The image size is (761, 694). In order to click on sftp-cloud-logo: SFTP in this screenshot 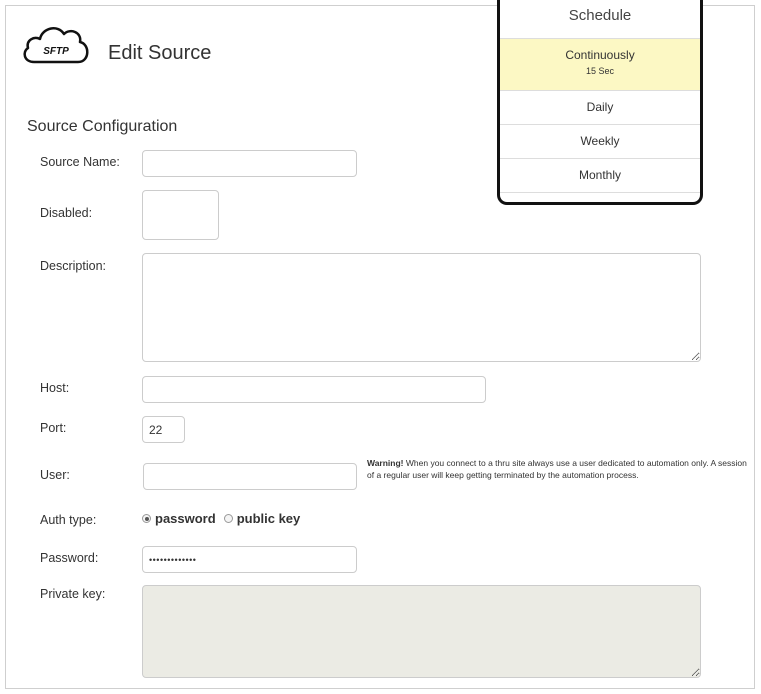, I will do `click(56, 45)`.